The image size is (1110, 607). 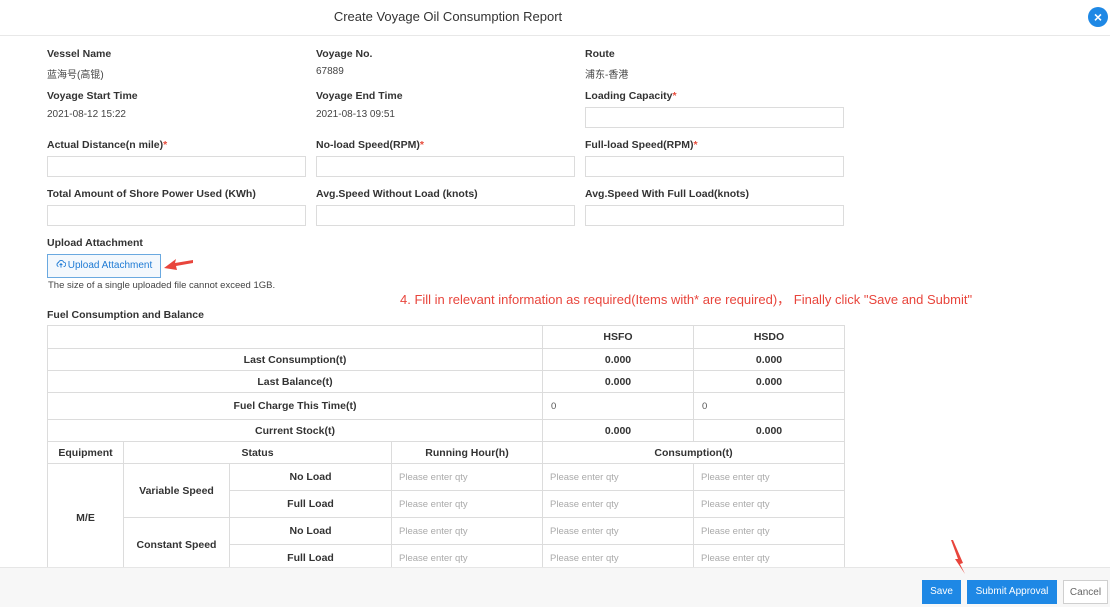 I want to click on last-balance-hsfo: 0.000, so click(x=618, y=381).